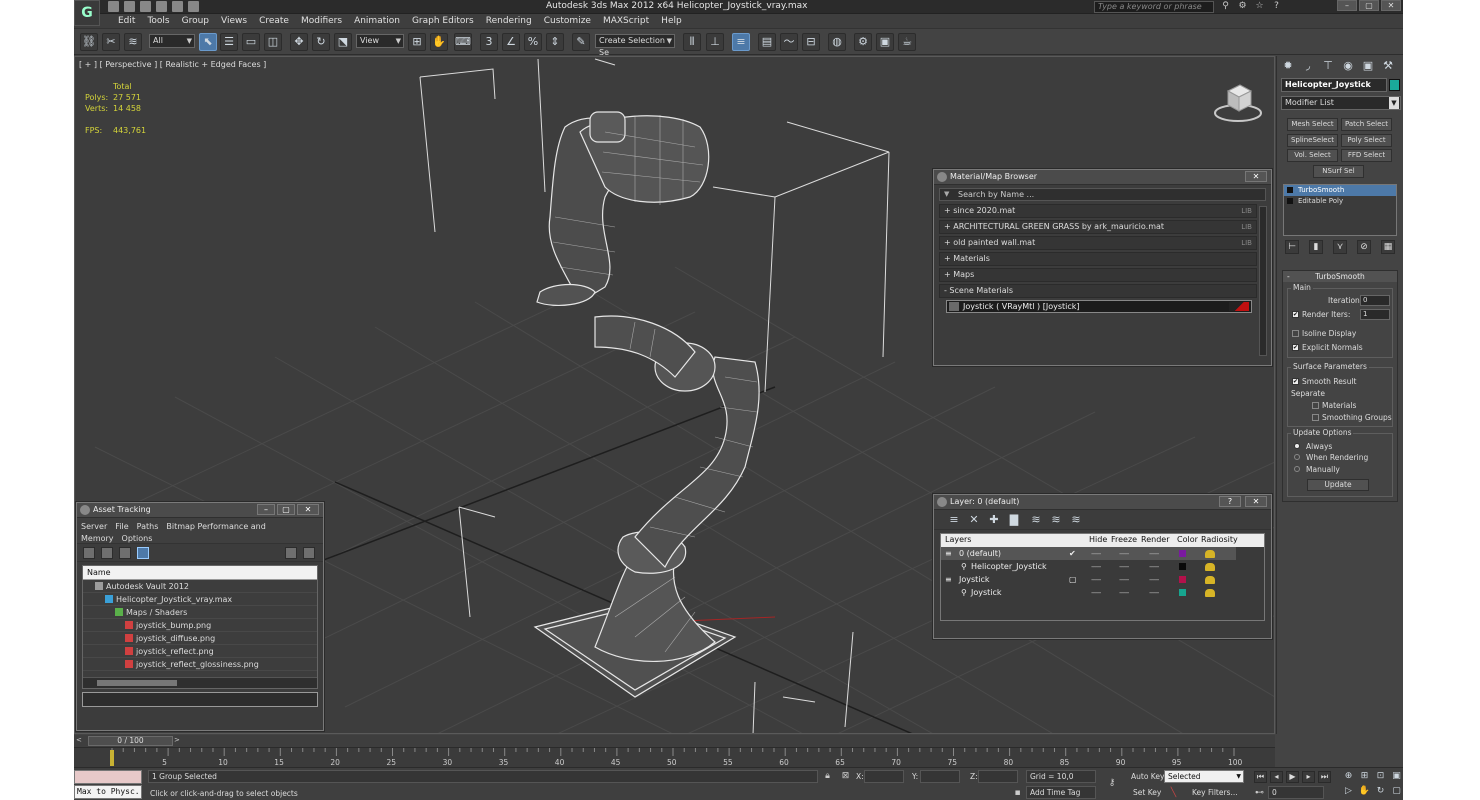 The image size is (1480, 800). What do you see at coordinates (1338, 171) in the screenshot?
I see `modifier-button-nsurf-sel: NSurf Sel` at bounding box center [1338, 171].